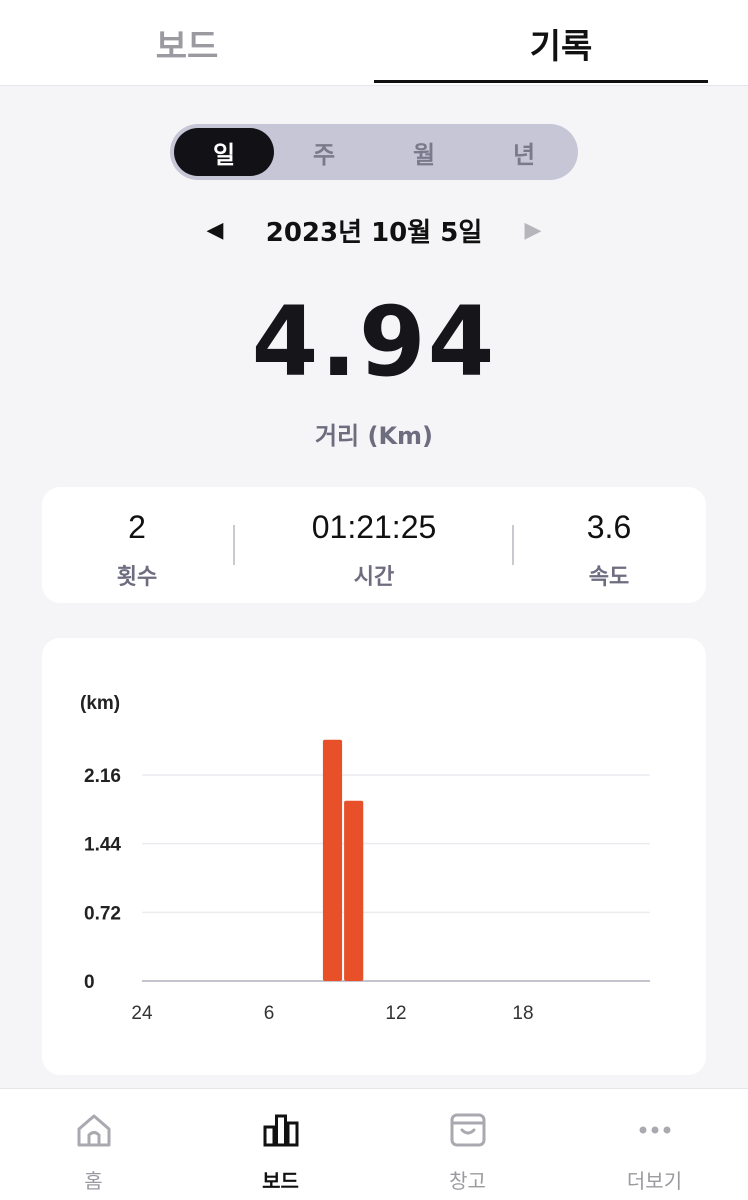  I want to click on nav-home-label: 홈, so click(93, 1181).